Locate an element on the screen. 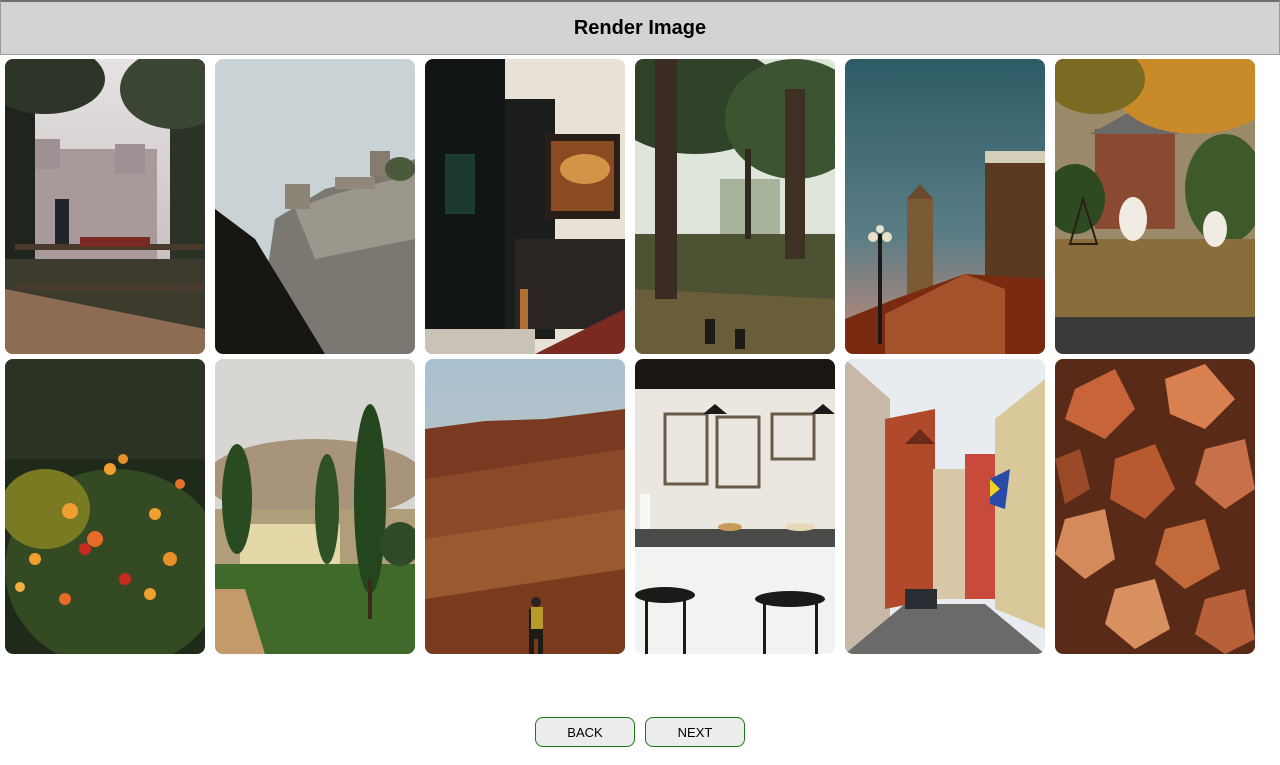  city-towers-photo is located at coordinates (945, 206).